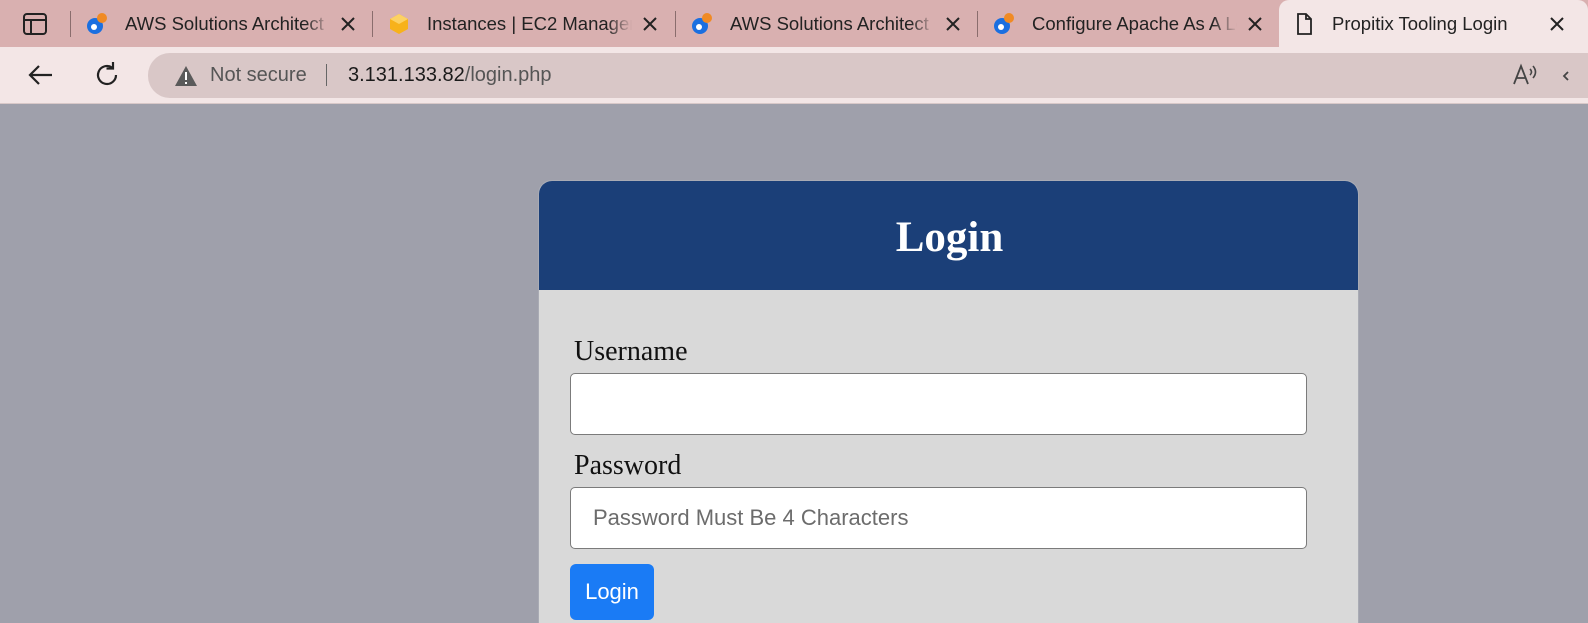 The image size is (1588, 623). I want to click on page-icon, so click(1304, 24).